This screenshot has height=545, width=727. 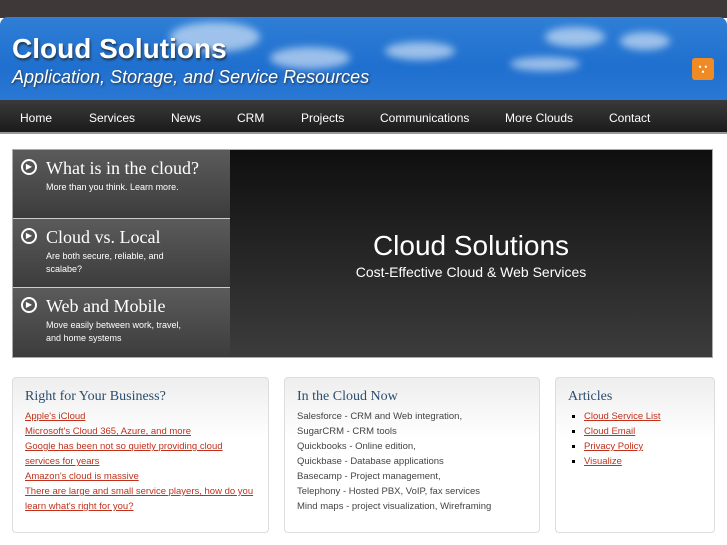 I want to click on hero-tab-desc: Are both secure, reliable, and scalabe?, so click(x=105, y=262).